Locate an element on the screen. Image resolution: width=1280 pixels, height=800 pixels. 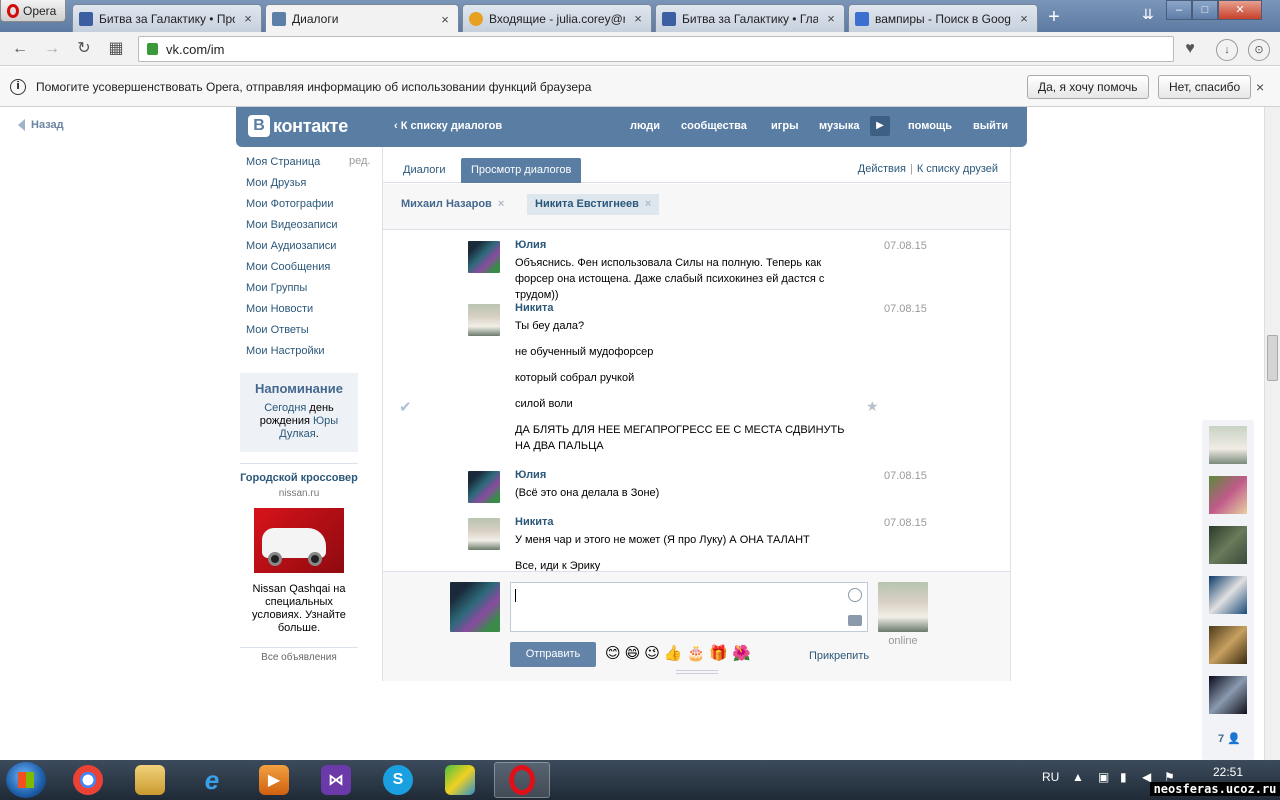
flower-emoji-icon: 🌺 is located at coordinates (741, 653).